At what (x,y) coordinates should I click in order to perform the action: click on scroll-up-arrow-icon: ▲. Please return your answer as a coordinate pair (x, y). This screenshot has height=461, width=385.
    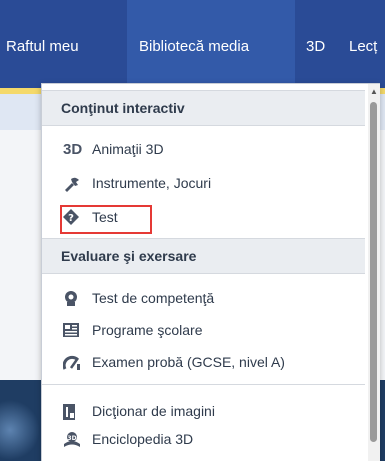
    Looking at the image, I should click on (374, 92).